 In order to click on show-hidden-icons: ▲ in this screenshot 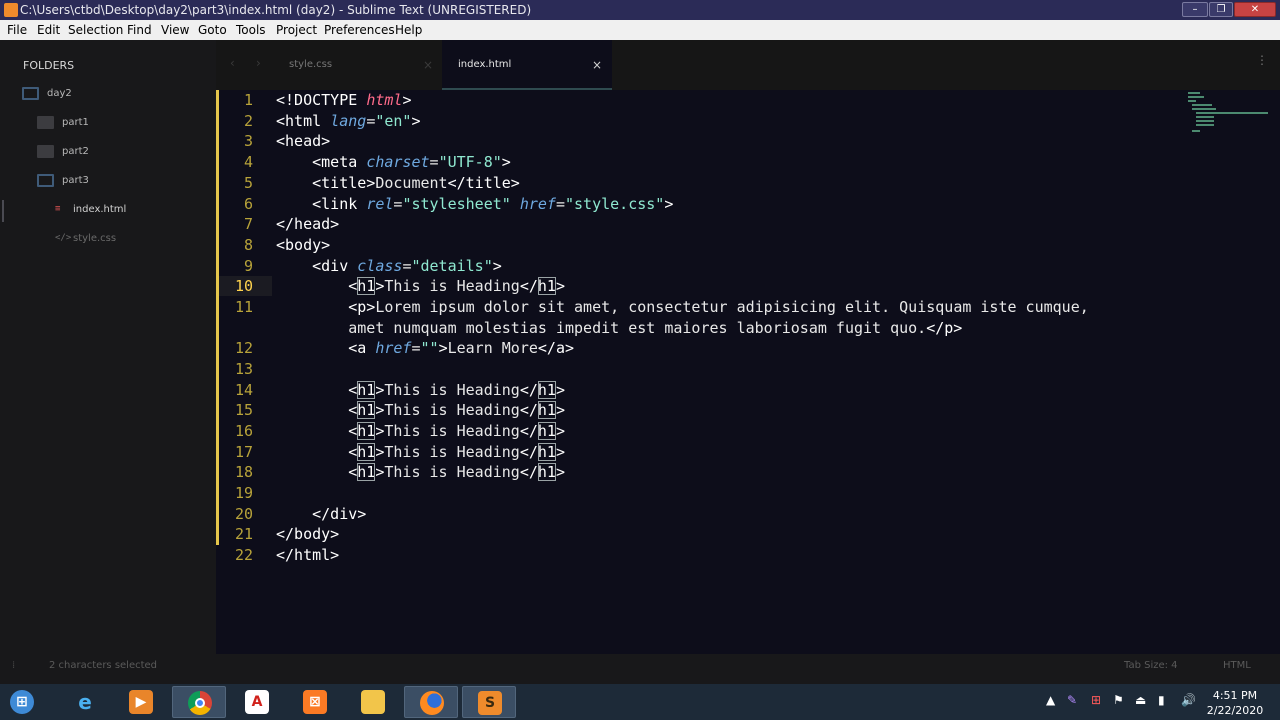, I will do `click(1050, 700)`.